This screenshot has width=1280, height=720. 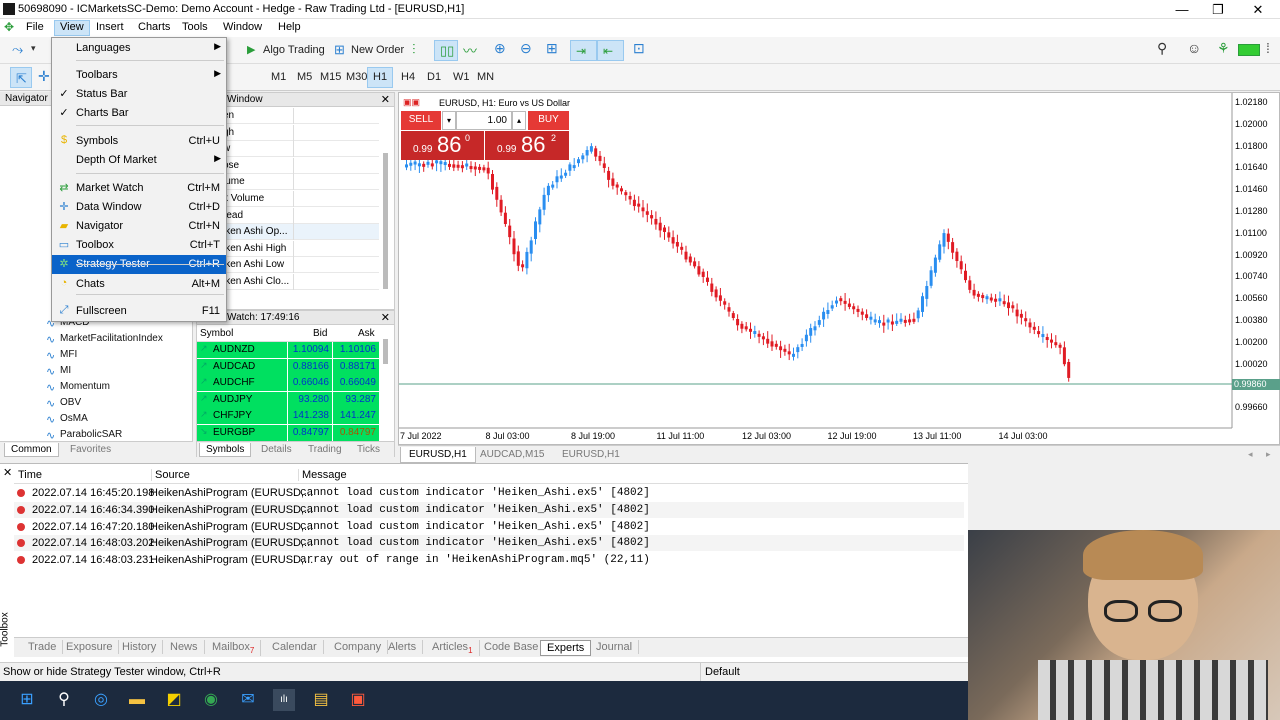 What do you see at coordinates (211, 700) in the screenshot?
I see `chrome-icon: ◉` at bounding box center [211, 700].